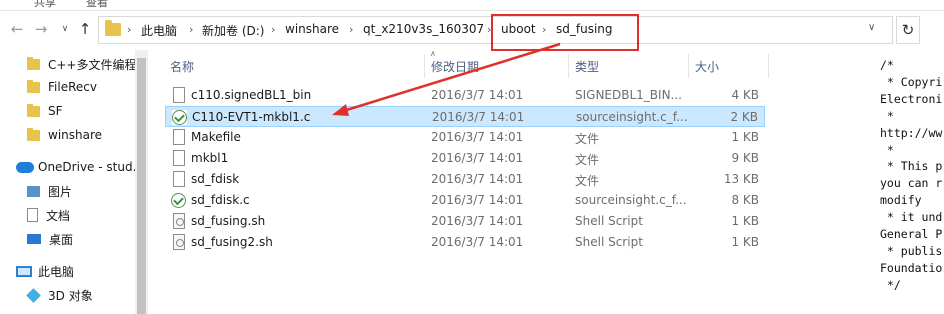 This screenshot has width=944, height=314. I want to click on sidebar-item-label: winshare, so click(75, 135).